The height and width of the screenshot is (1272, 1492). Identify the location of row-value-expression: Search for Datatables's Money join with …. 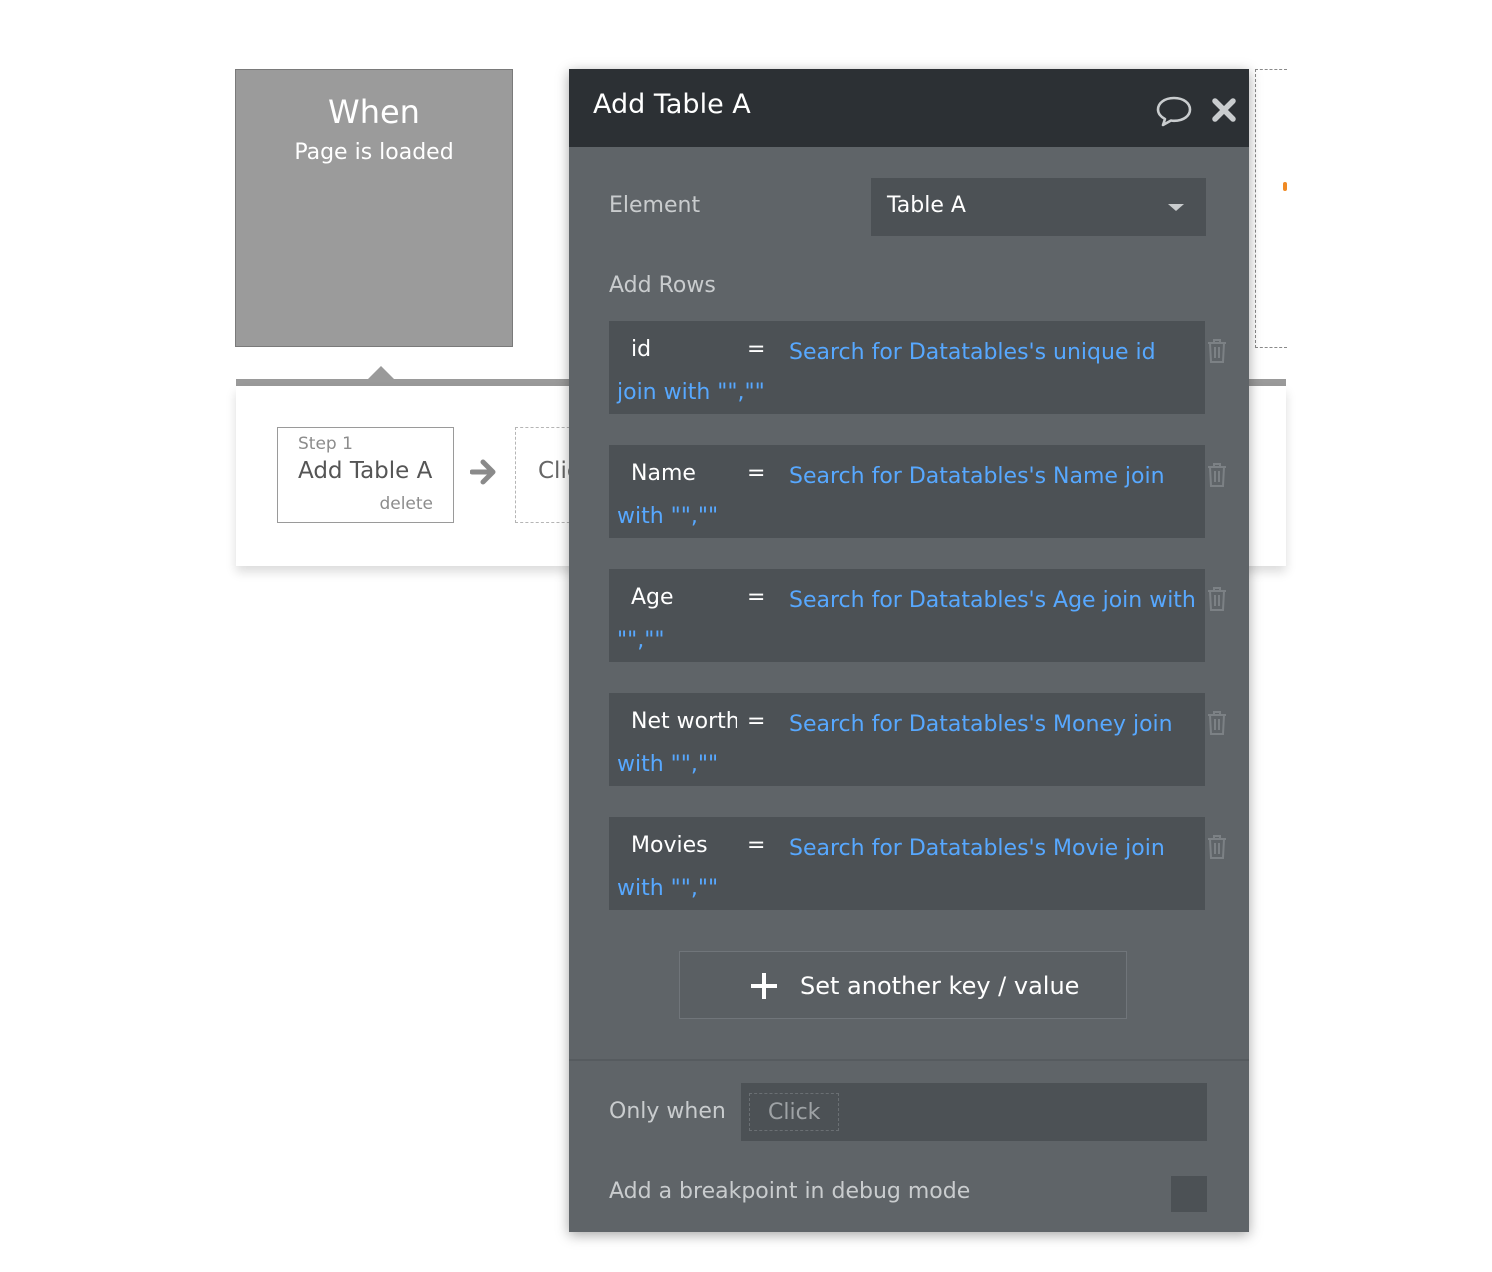
(909, 745).